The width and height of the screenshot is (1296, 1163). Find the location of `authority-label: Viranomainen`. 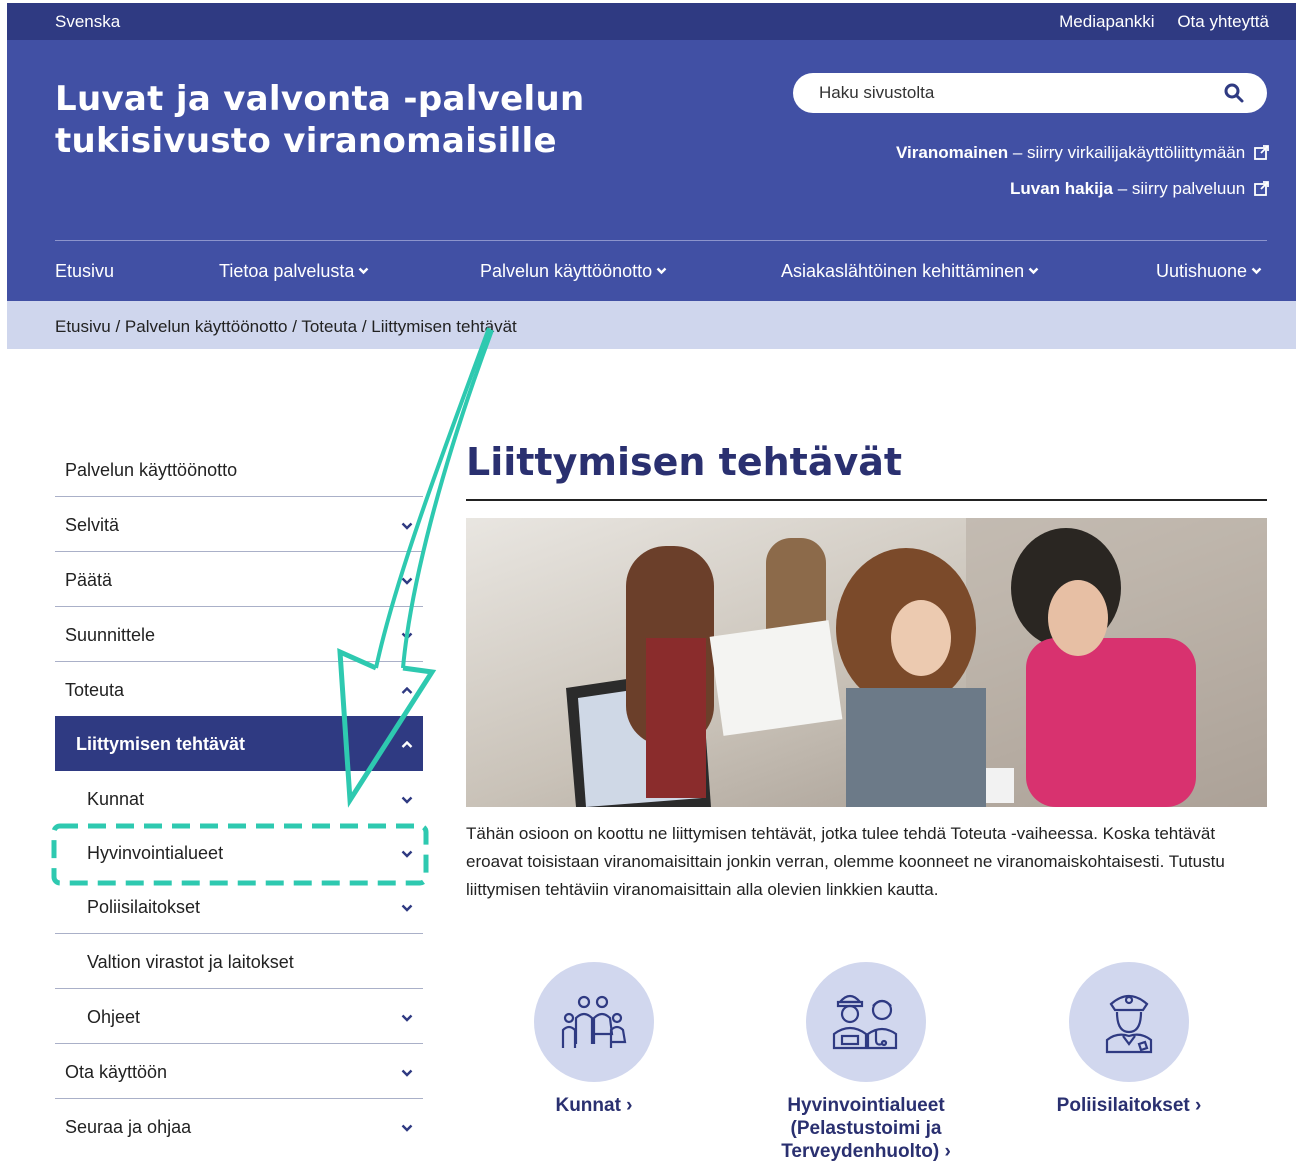

authority-label: Viranomainen is located at coordinates (952, 152).